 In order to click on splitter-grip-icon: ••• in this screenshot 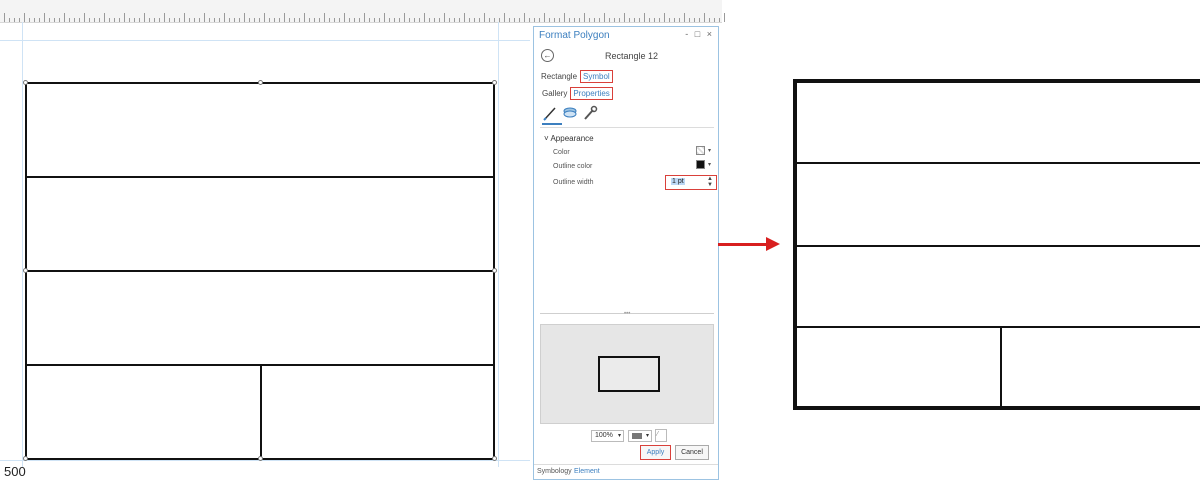, I will do `click(627, 314)`.